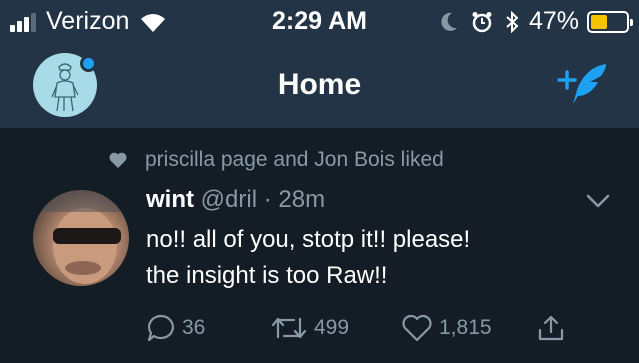 The width and height of the screenshot is (639, 363). I want to click on tweet-text-line: no!! all of you, stotp it!! please!, so click(308, 239).